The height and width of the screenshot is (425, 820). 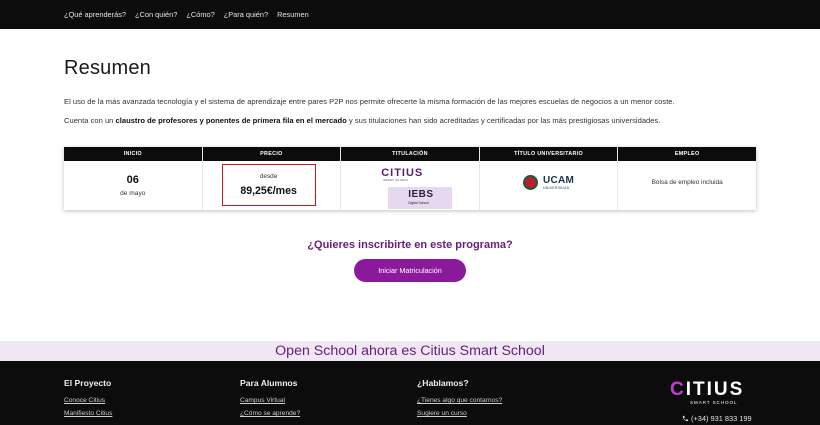 I want to click on footer-logo-sub: SMART SCHOOL, so click(x=714, y=402).